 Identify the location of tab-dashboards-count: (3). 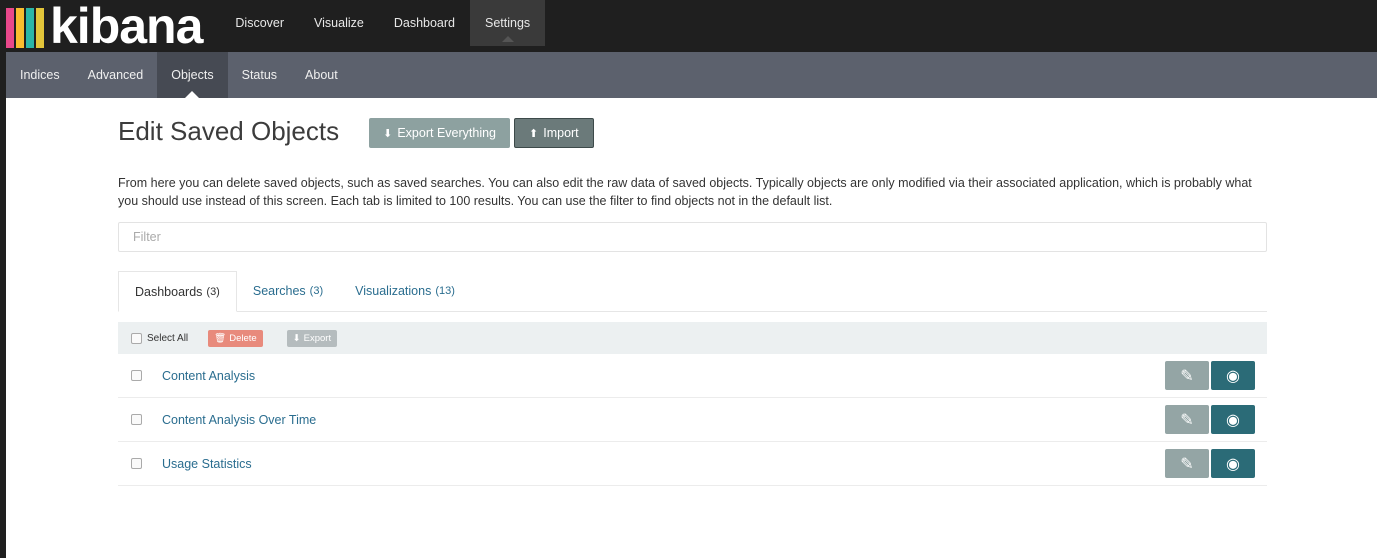
(213, 291).